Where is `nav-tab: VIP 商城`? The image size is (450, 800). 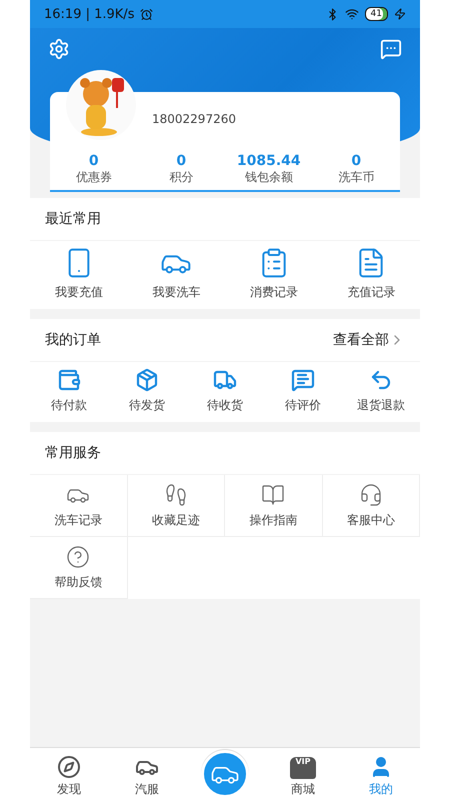 nav-tab: VIP 商城 is located at coordinates (303, 774).